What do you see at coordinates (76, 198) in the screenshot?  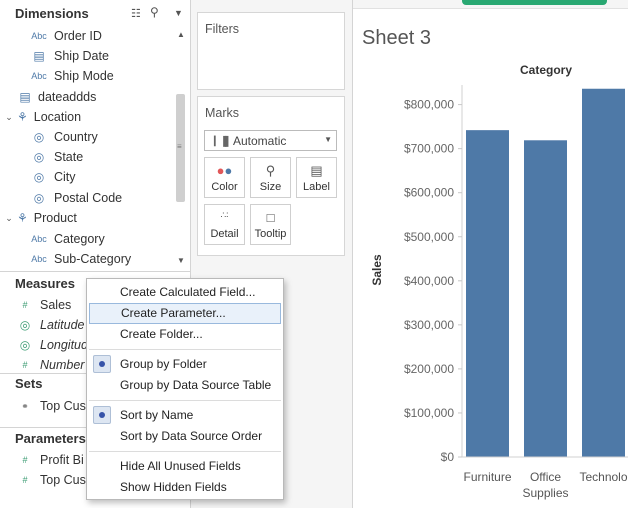 I see `field-postal-code: ◎ Postal Code` at bounding box center [76, 198].